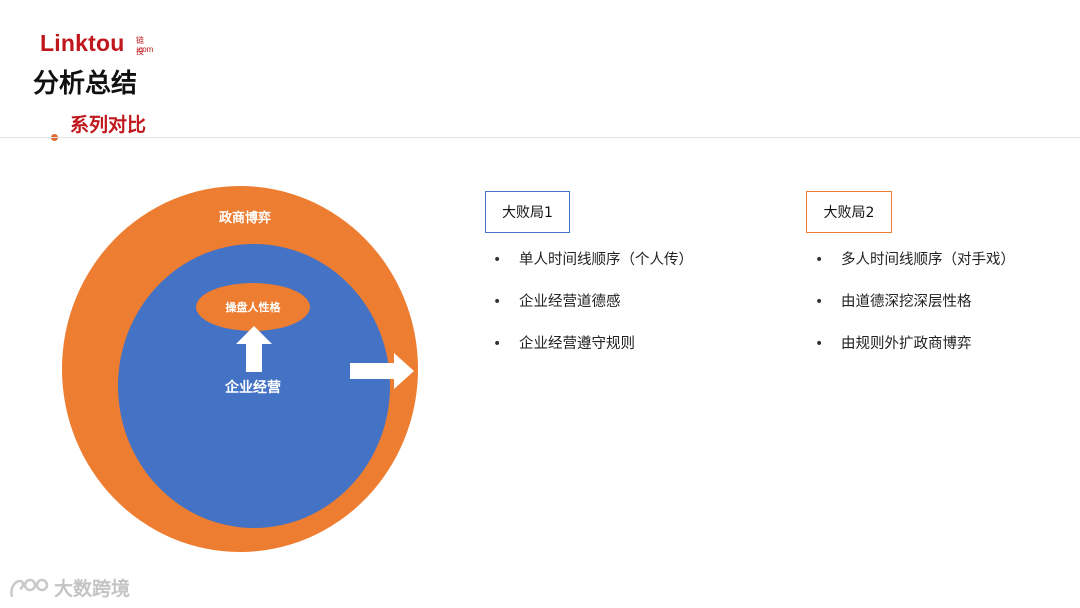 Image resolution: width=1080 pixels, height=608 pixels. Describe the element at coordinates (108, 125) in the screenshot. I see `section-subtitle: 系列对比` at that location.